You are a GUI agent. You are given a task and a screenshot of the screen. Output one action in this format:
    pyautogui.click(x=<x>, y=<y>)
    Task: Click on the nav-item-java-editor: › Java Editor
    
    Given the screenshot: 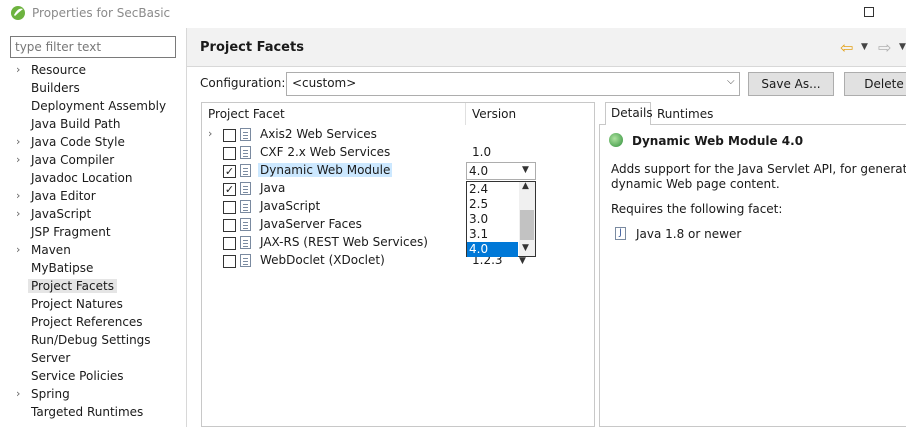 What is the action you would take?
    pyautogui.click(x=93, y=197)
    